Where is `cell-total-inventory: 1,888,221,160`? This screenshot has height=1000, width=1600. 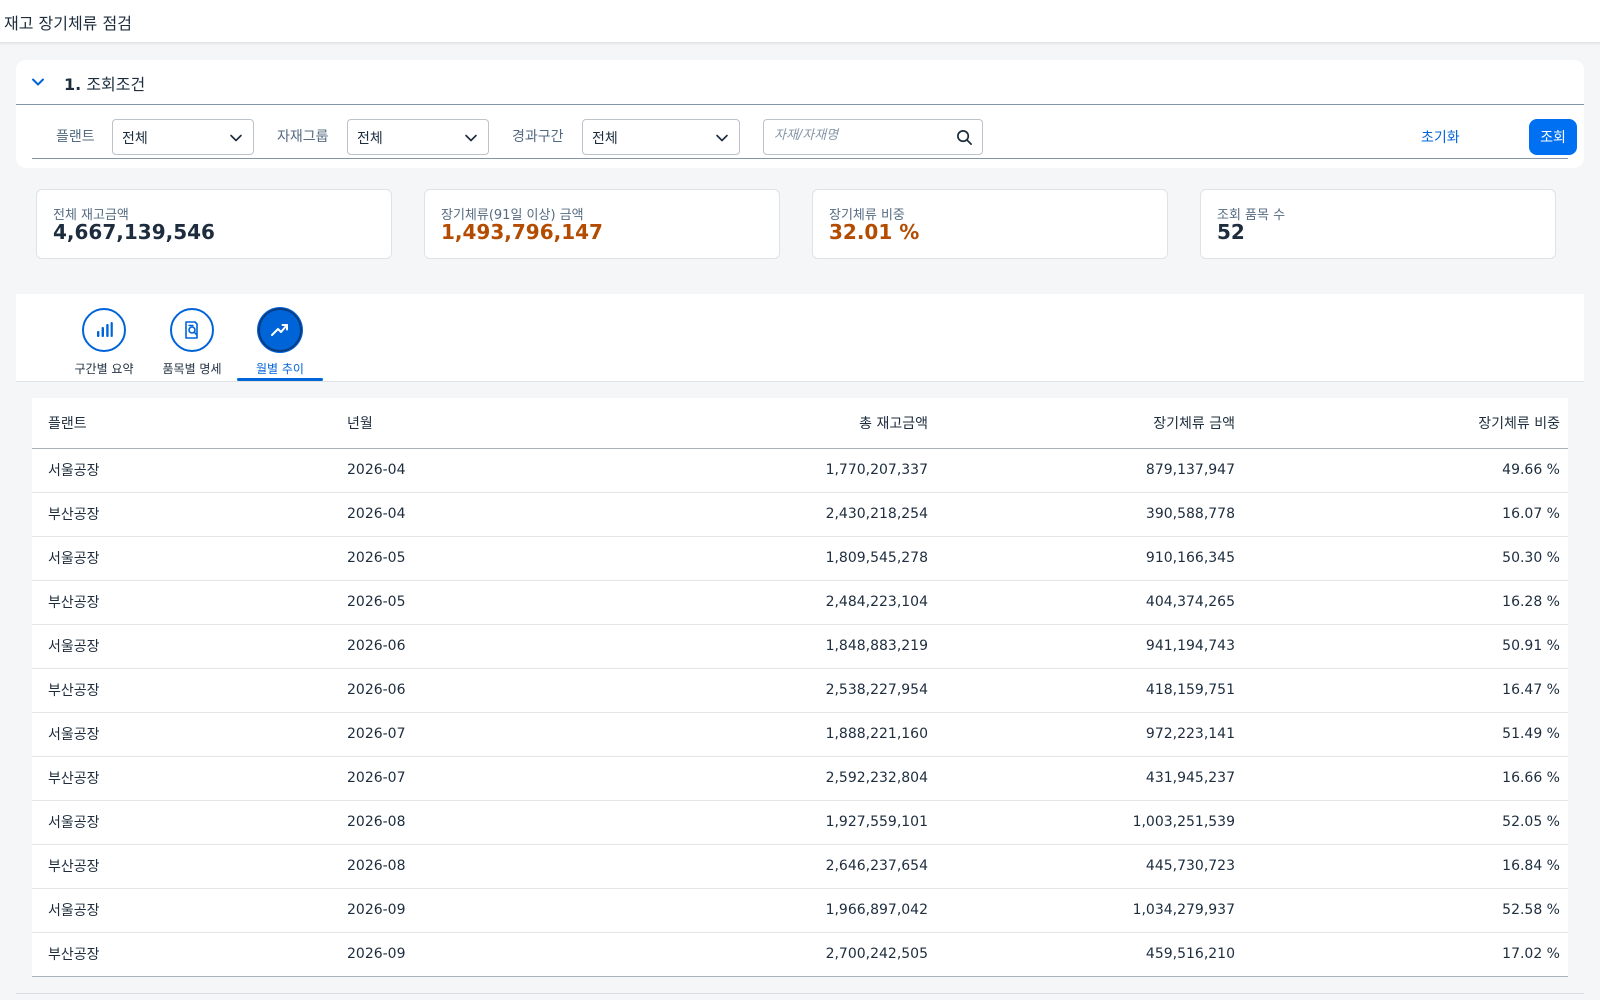
cell-total-inventory: 1,888,221,160 is located at coordinates (783, 734).